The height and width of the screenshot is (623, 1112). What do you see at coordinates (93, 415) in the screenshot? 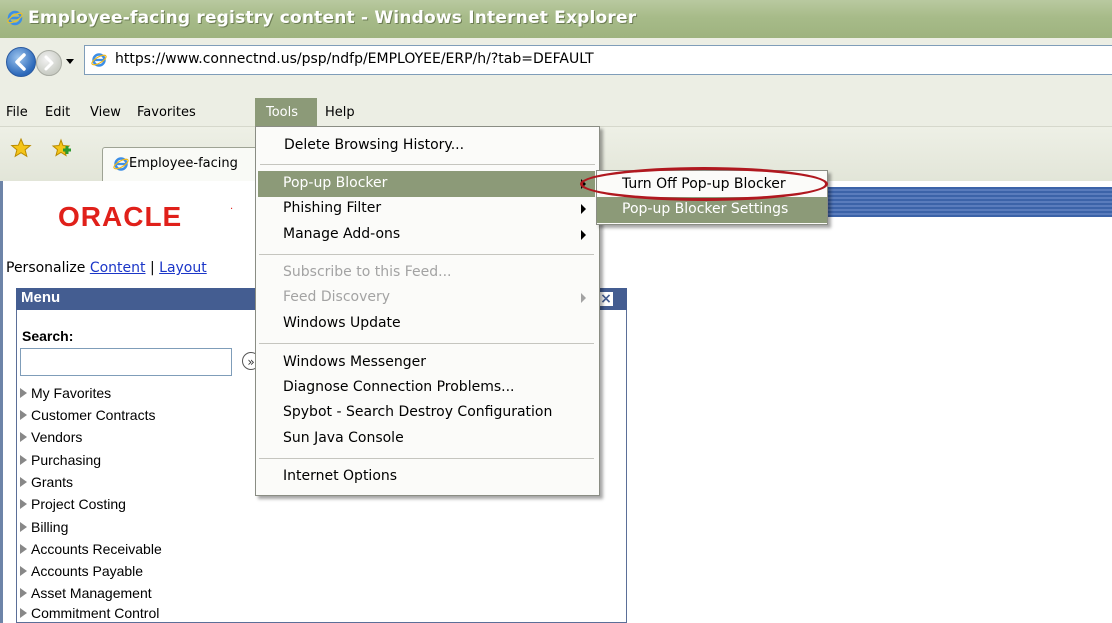
I see `nav-item-label: Customer Contracts` at bounding box center [93, 415].